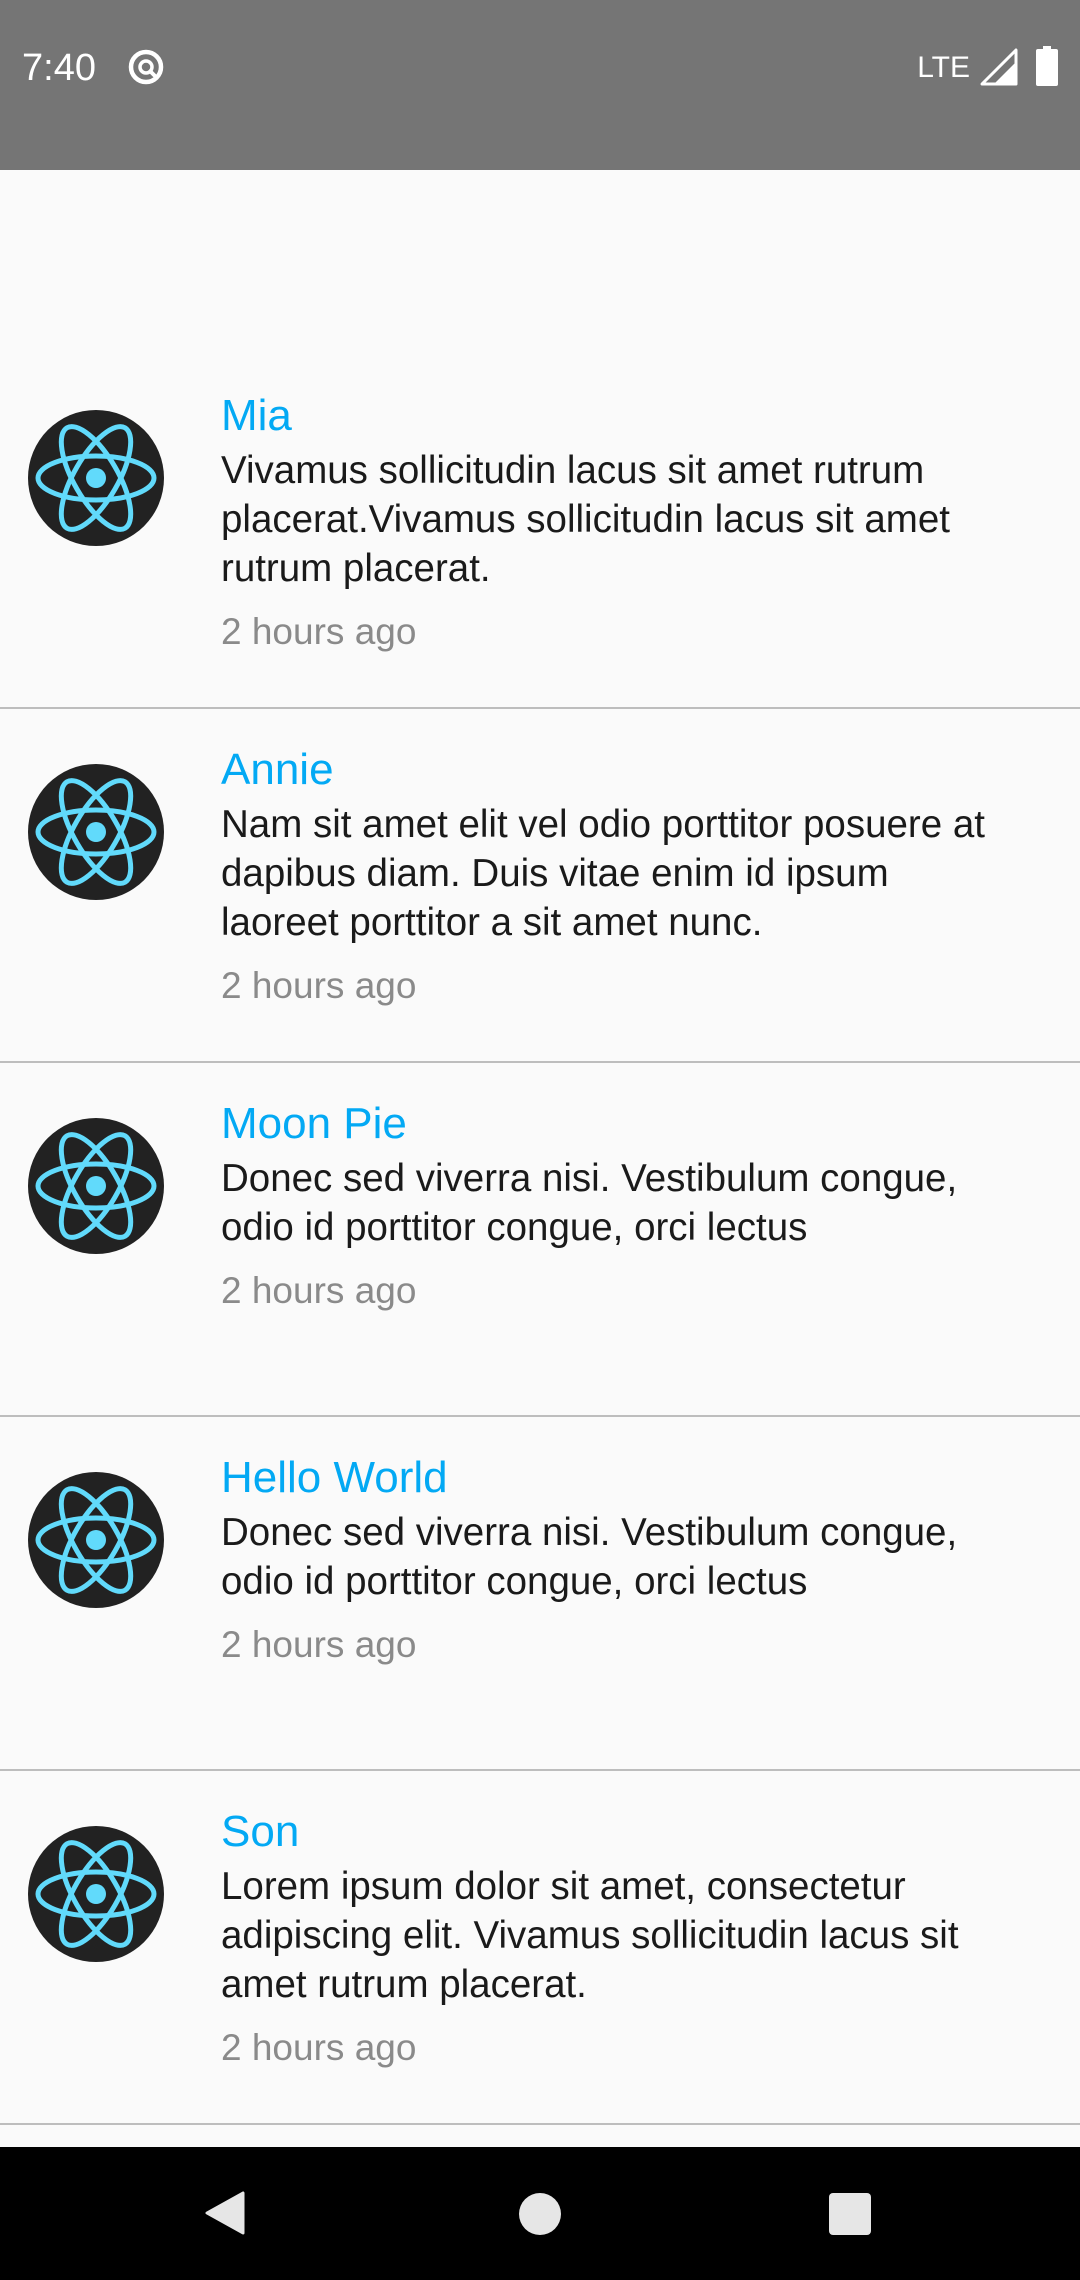  Describe the element at coordinates (999, 67) in the screenshot. I see `signal-icon` at that location.